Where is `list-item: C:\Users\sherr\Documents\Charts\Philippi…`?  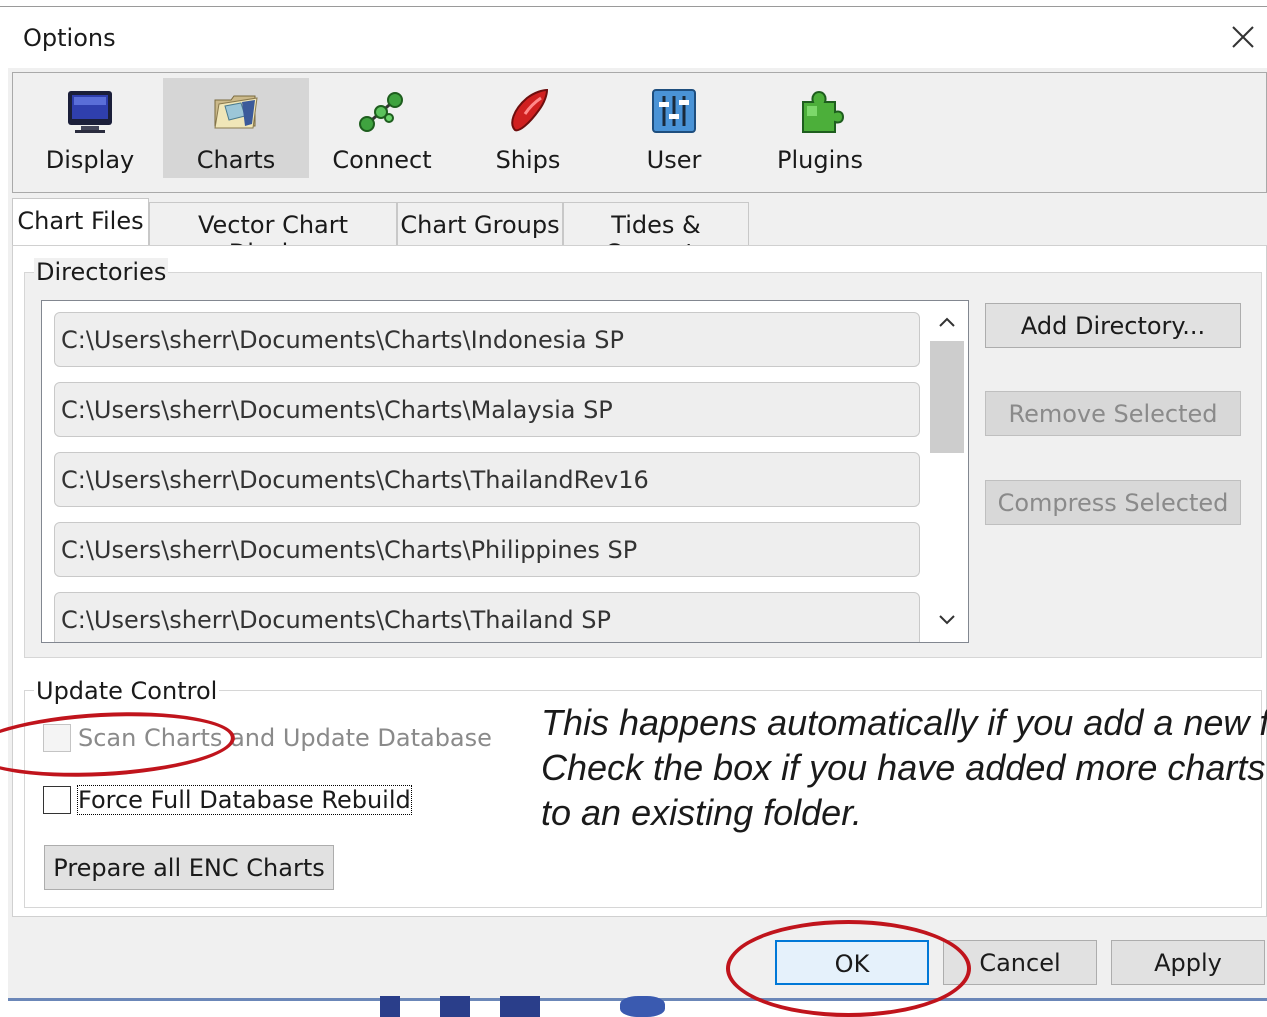 list-item: C:\Users\sherr\Documents\Charts\Philippi… is located at coordinates (487, 549).